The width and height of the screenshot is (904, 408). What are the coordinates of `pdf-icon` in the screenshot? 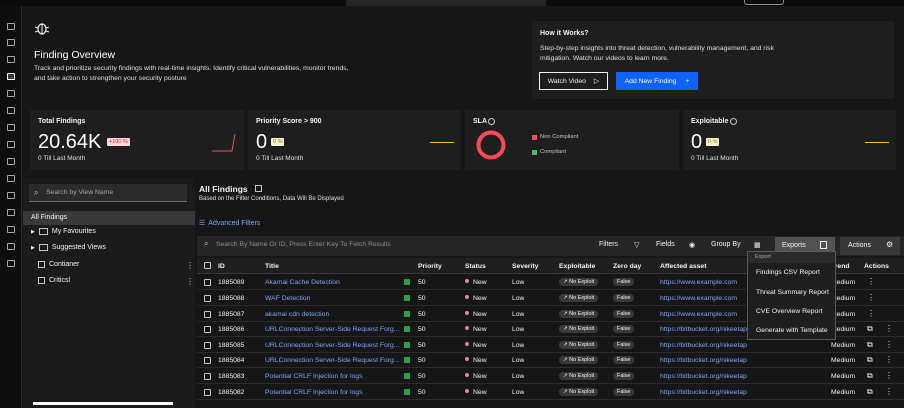 It's located at (11, 212).